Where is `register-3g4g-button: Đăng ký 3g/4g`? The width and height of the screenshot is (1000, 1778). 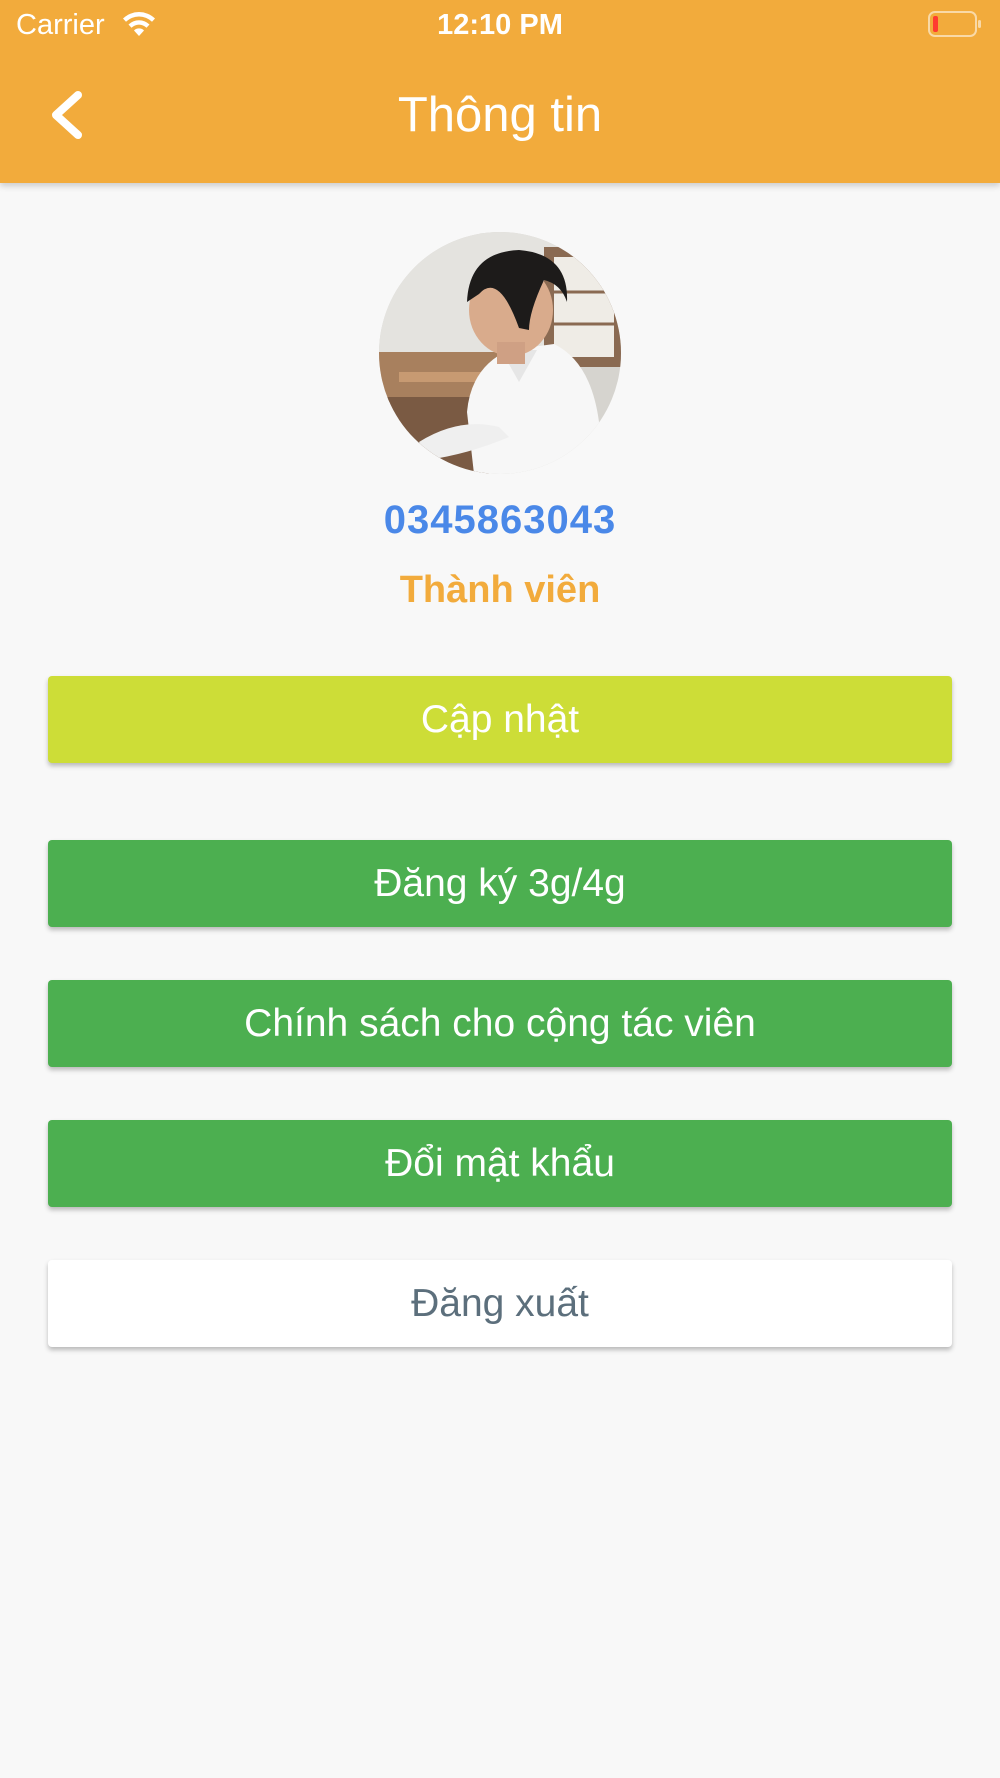
register-3g4g-button: Đăng ký 3g/4g is located at coordinates (500, 883).